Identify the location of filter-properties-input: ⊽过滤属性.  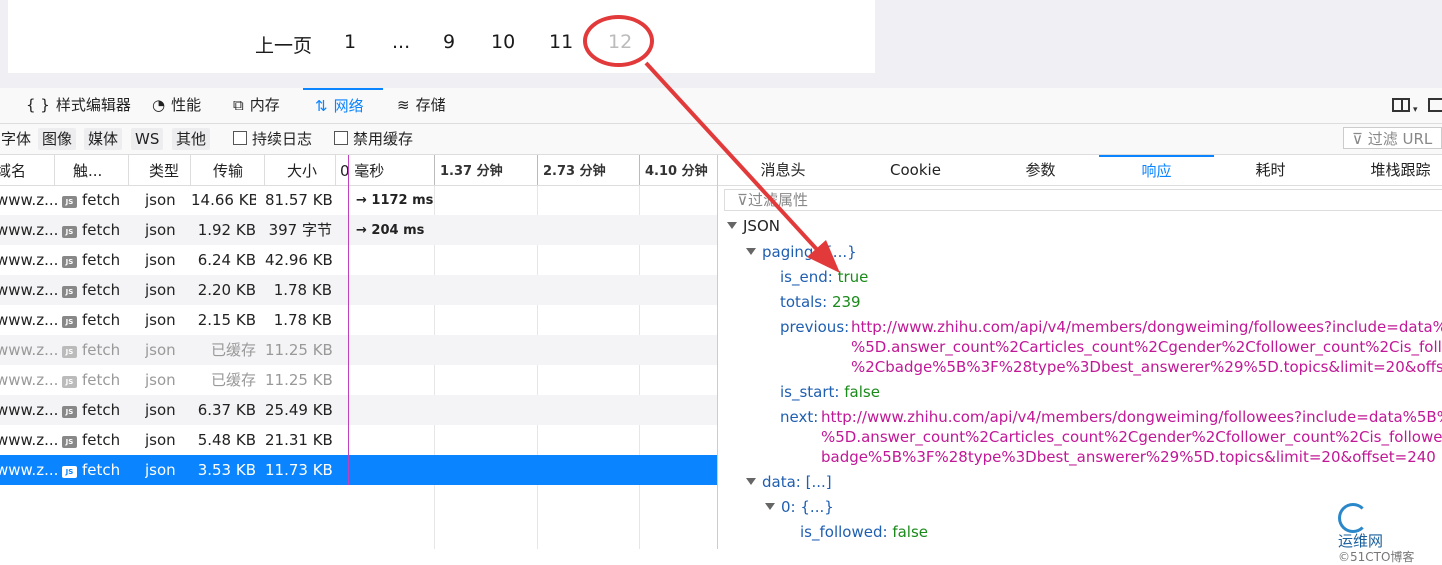
(1083, 200).